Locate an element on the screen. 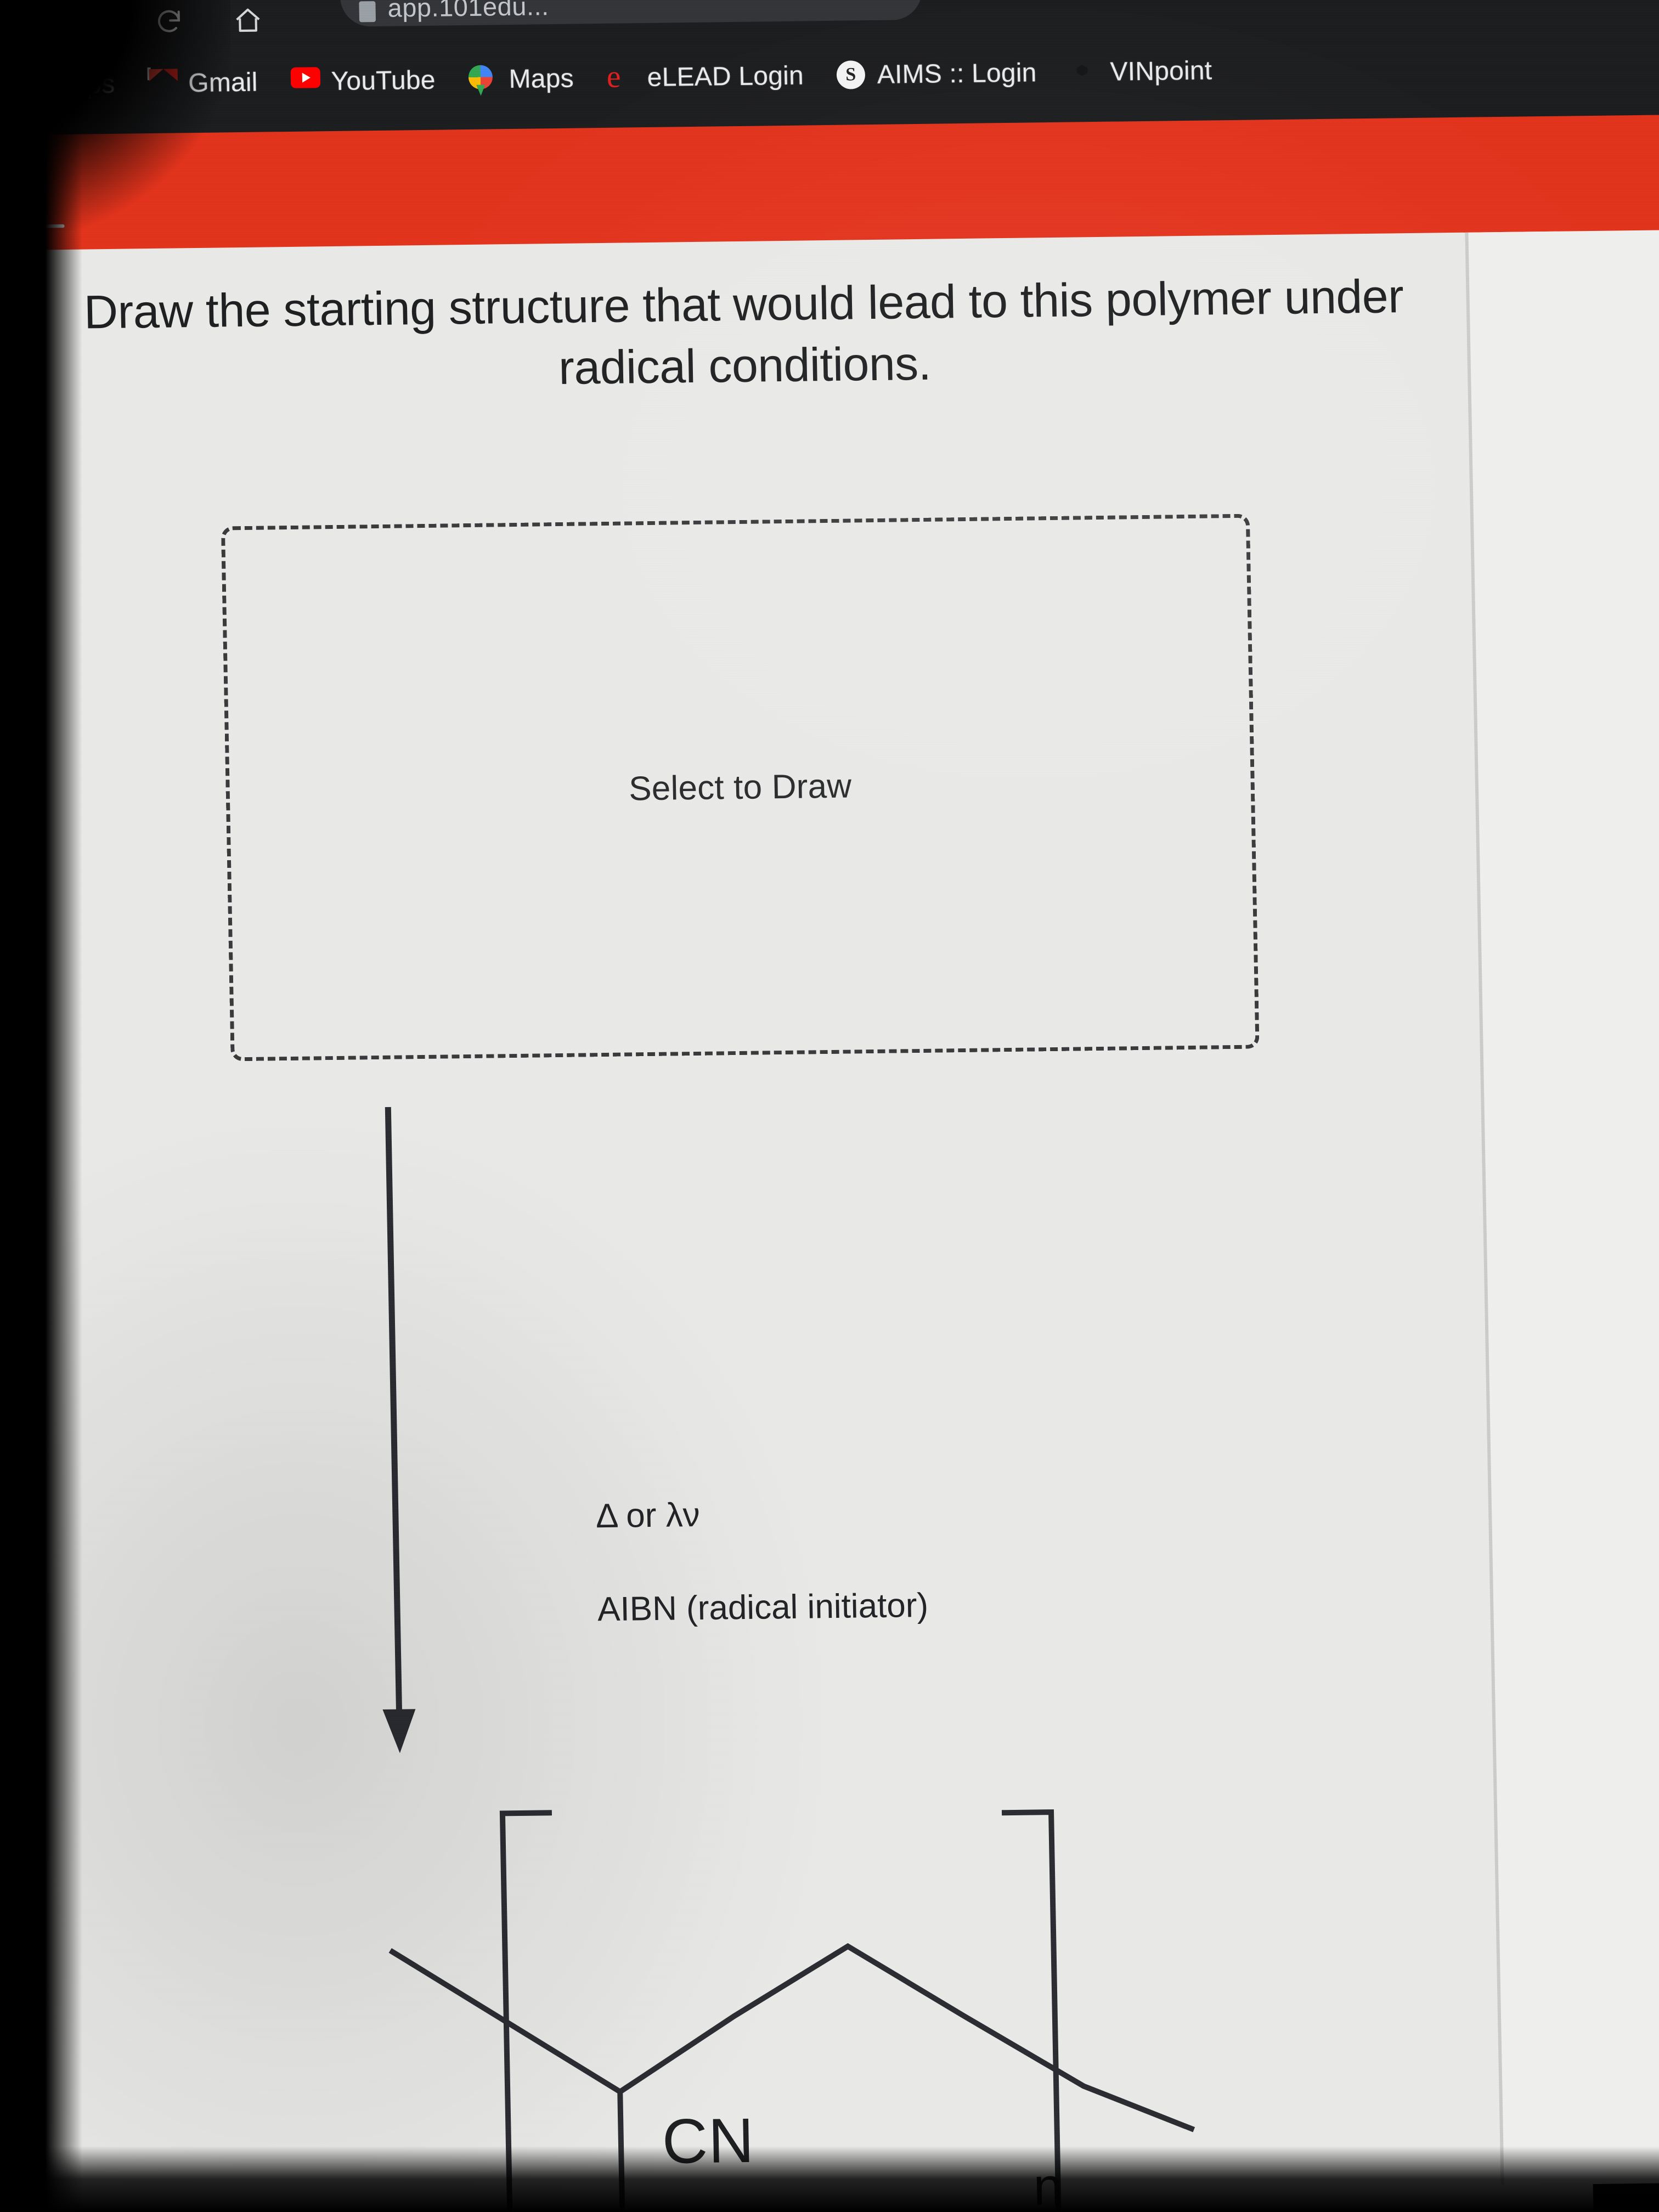 The height and width of the screenshot is (2212, 1659). forward-arrow-icon is located at coordinates (90, 23).